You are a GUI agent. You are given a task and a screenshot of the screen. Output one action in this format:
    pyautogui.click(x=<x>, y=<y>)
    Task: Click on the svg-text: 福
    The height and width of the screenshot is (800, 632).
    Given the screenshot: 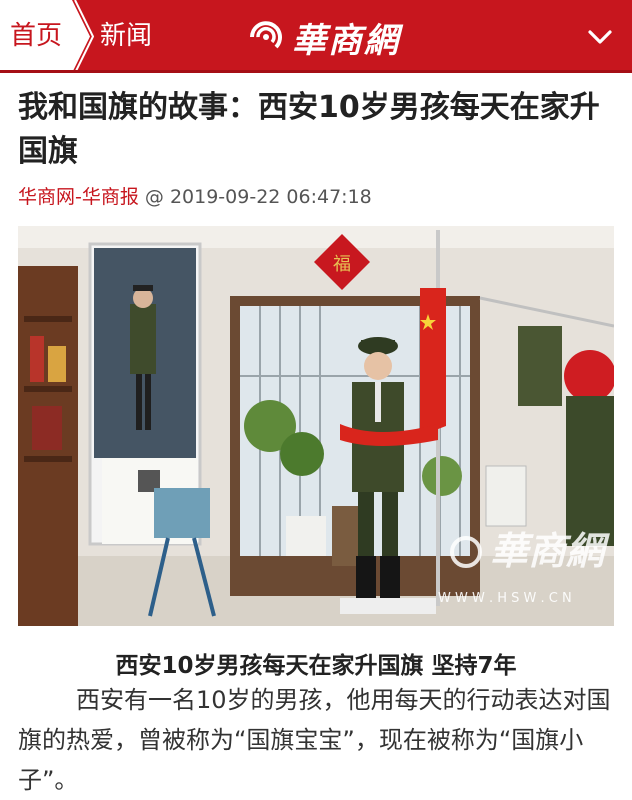 What is the action you would take?
    pyautogui.click(x=342, y=264)
    